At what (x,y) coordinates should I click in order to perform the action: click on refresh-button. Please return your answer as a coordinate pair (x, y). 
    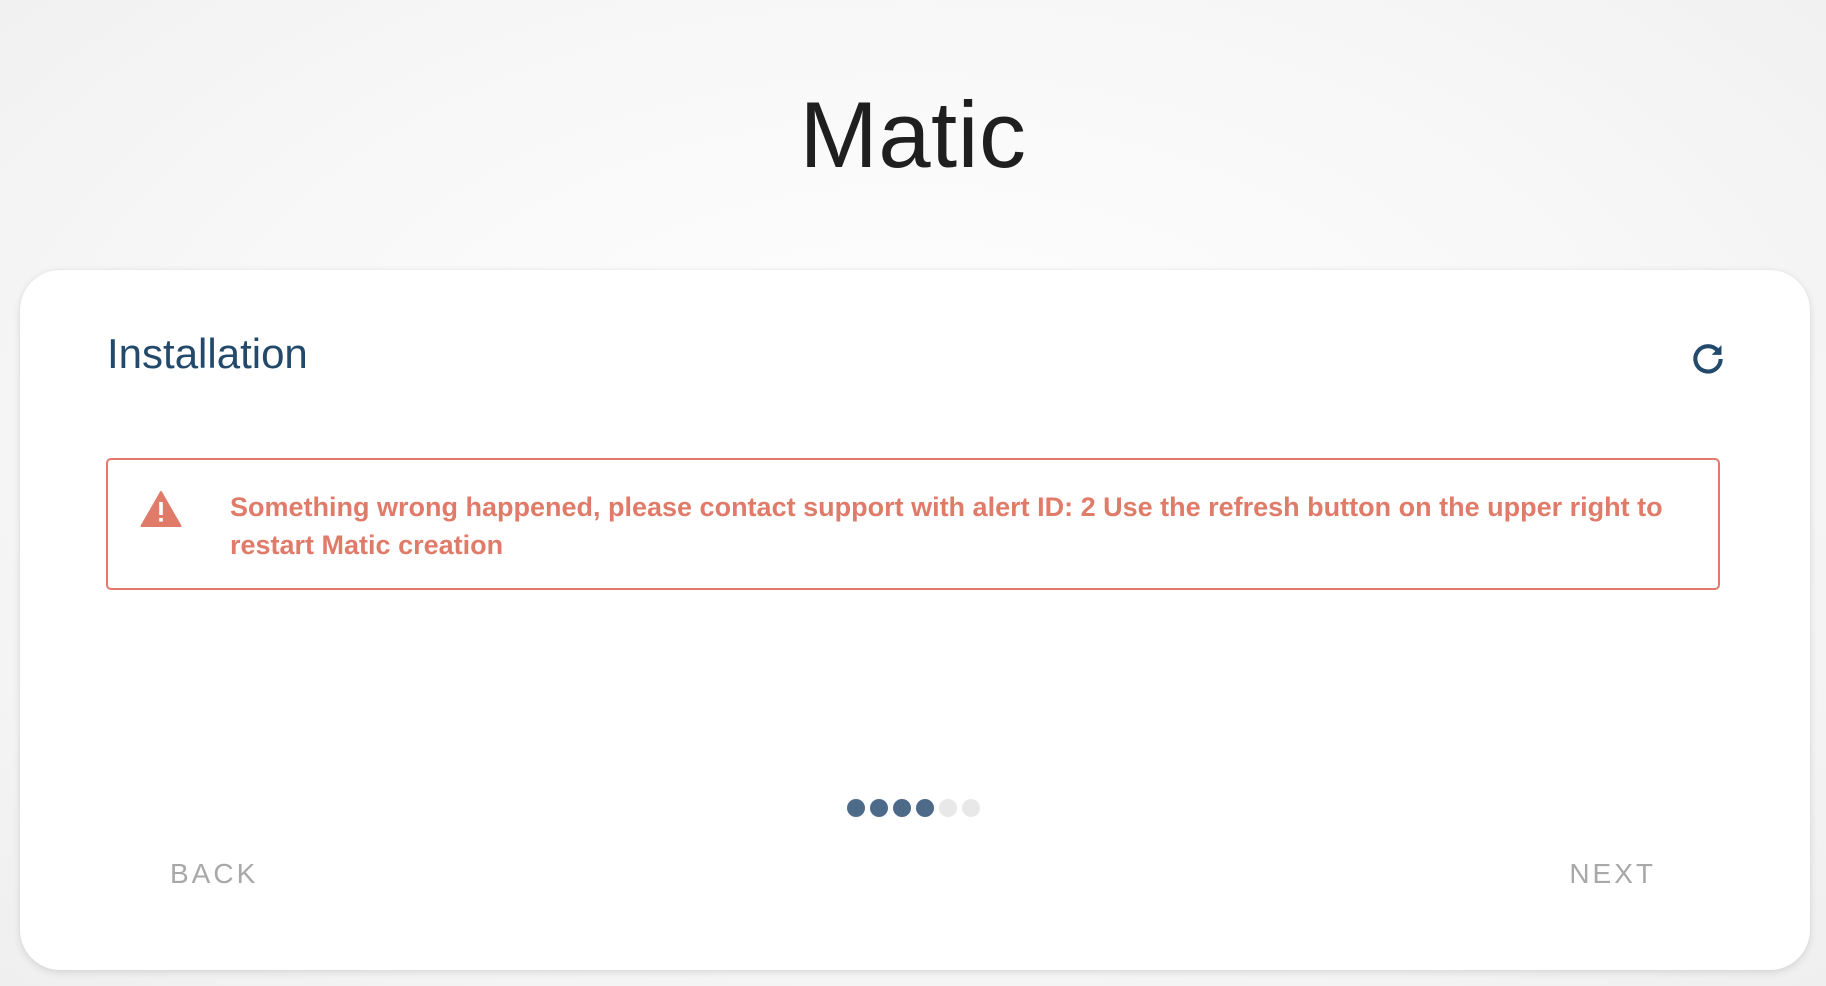
    Looking at the image, I should click on (1708, 359).